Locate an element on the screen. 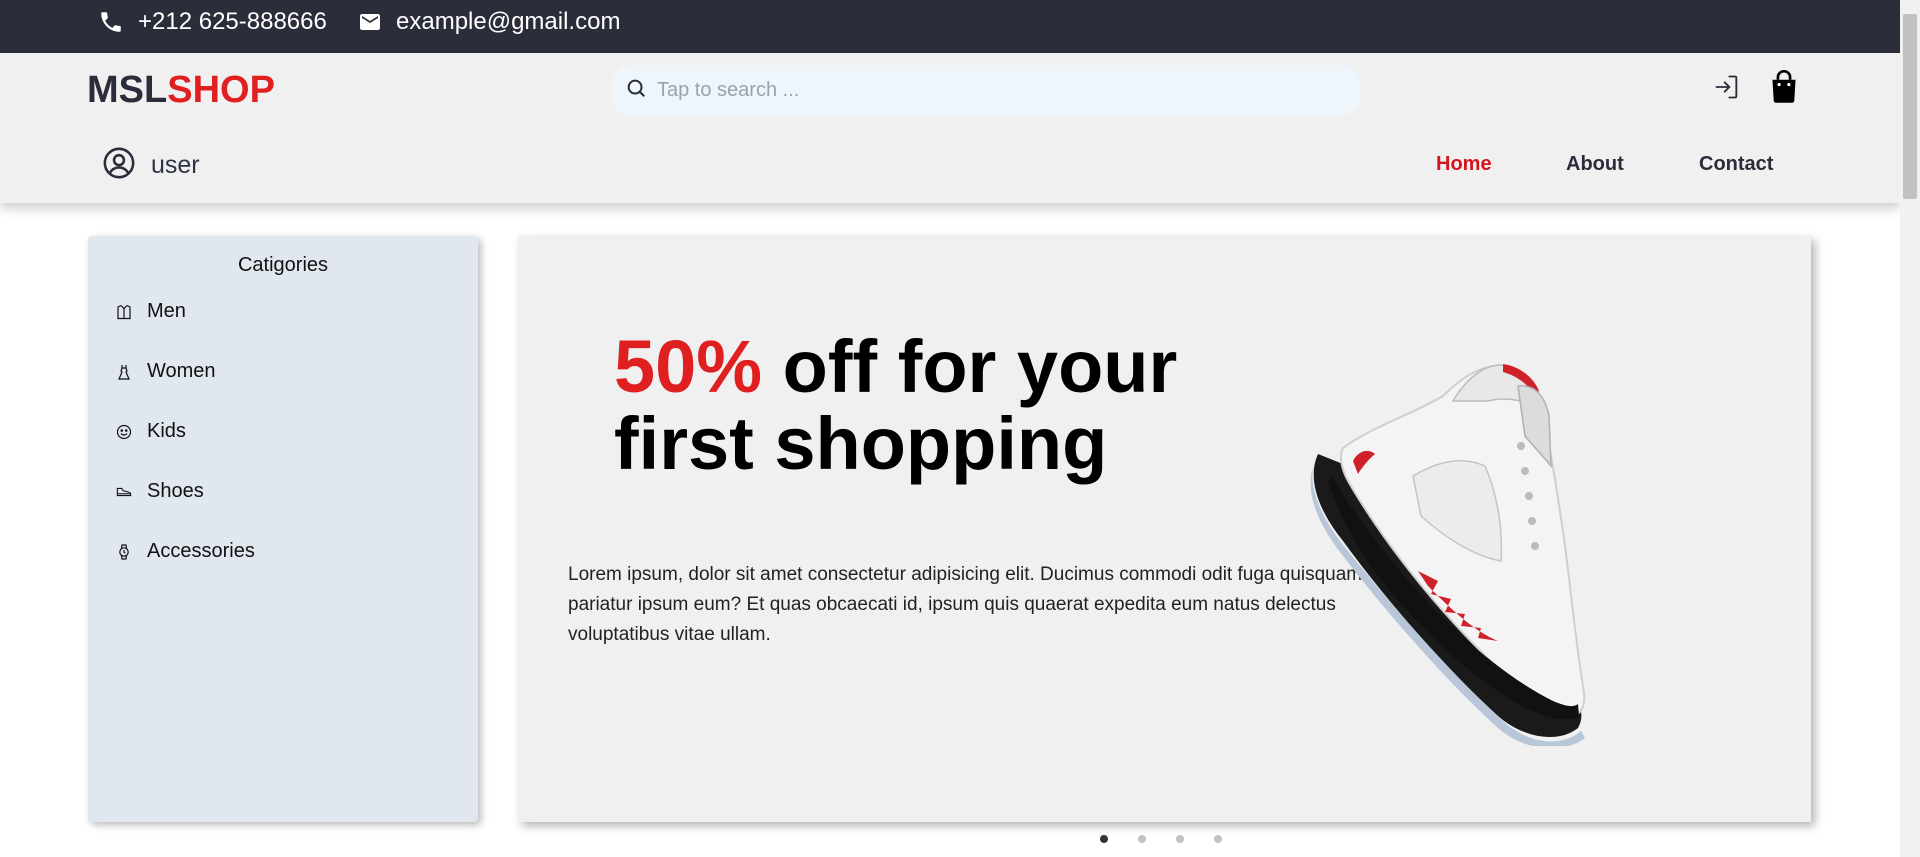 This screenshot has height=857, width=1920. email-contact: example@gmail.com is located at coordinates (489, 22).